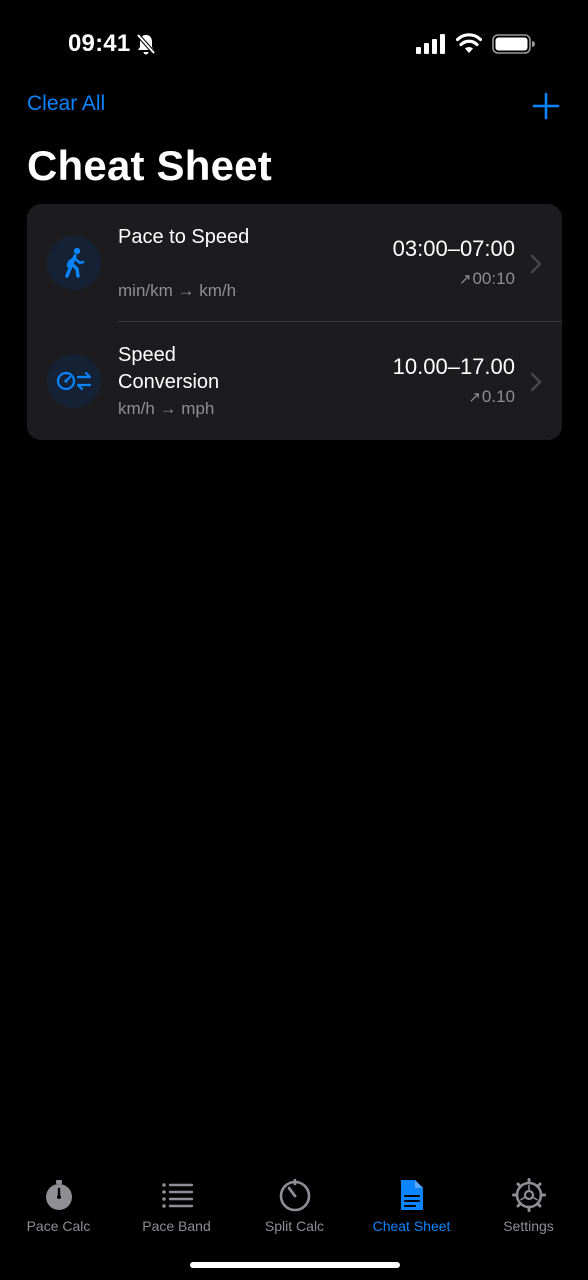 This screenshot has width=588, height=1280. What do you see at coordinates (184, 237) in the screenshot?
I see `row-title: Pace to Speed` at bounding box center [184, 237].